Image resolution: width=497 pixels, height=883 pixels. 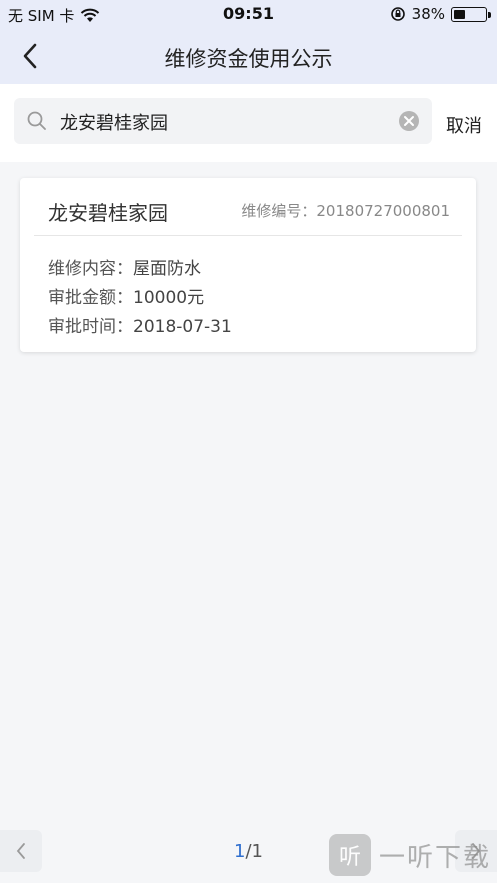 I want to click on clear-icon, so click(x=409, y=121).